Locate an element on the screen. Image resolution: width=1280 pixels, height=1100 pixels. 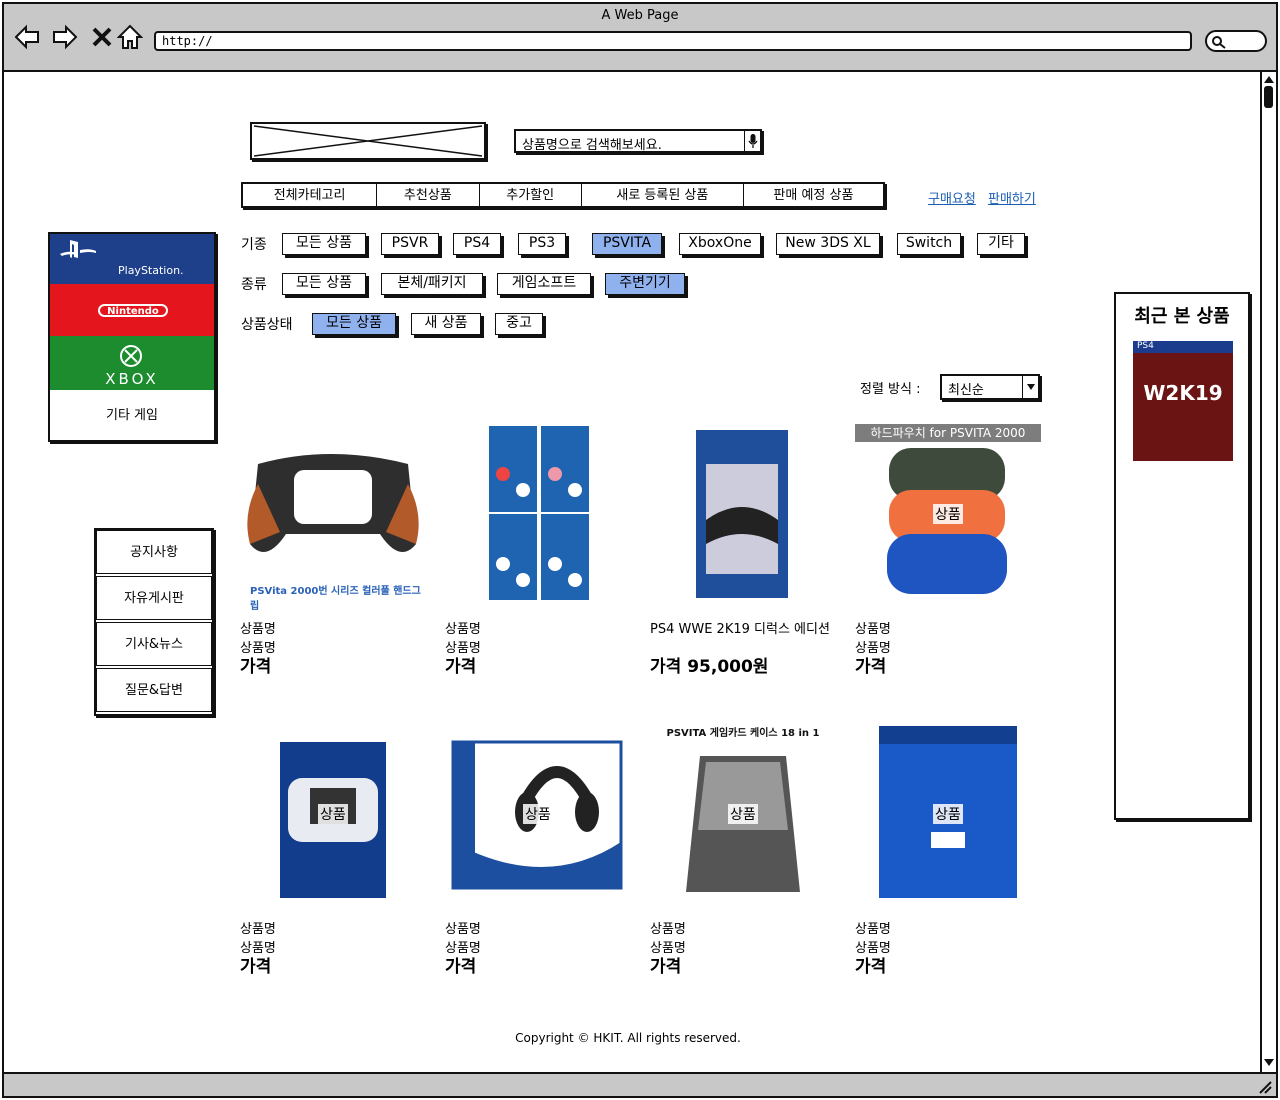
back-arrow-icon is located at coordinates (27, 37).